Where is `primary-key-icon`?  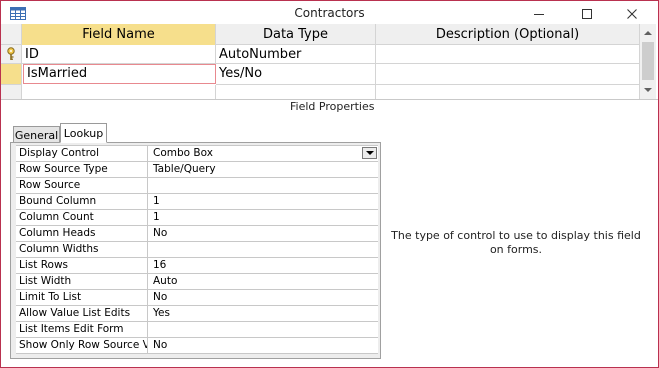 primary-key-icon is located at coordinates (11, 53).